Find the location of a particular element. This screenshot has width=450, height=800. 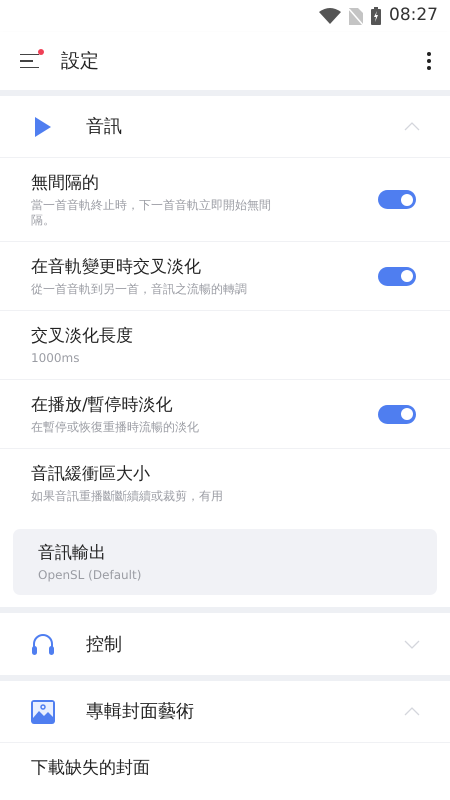

setting-description: 從一首音軌到另一首，音訊之流暢的轉調 is located at coordinates (139, 289).